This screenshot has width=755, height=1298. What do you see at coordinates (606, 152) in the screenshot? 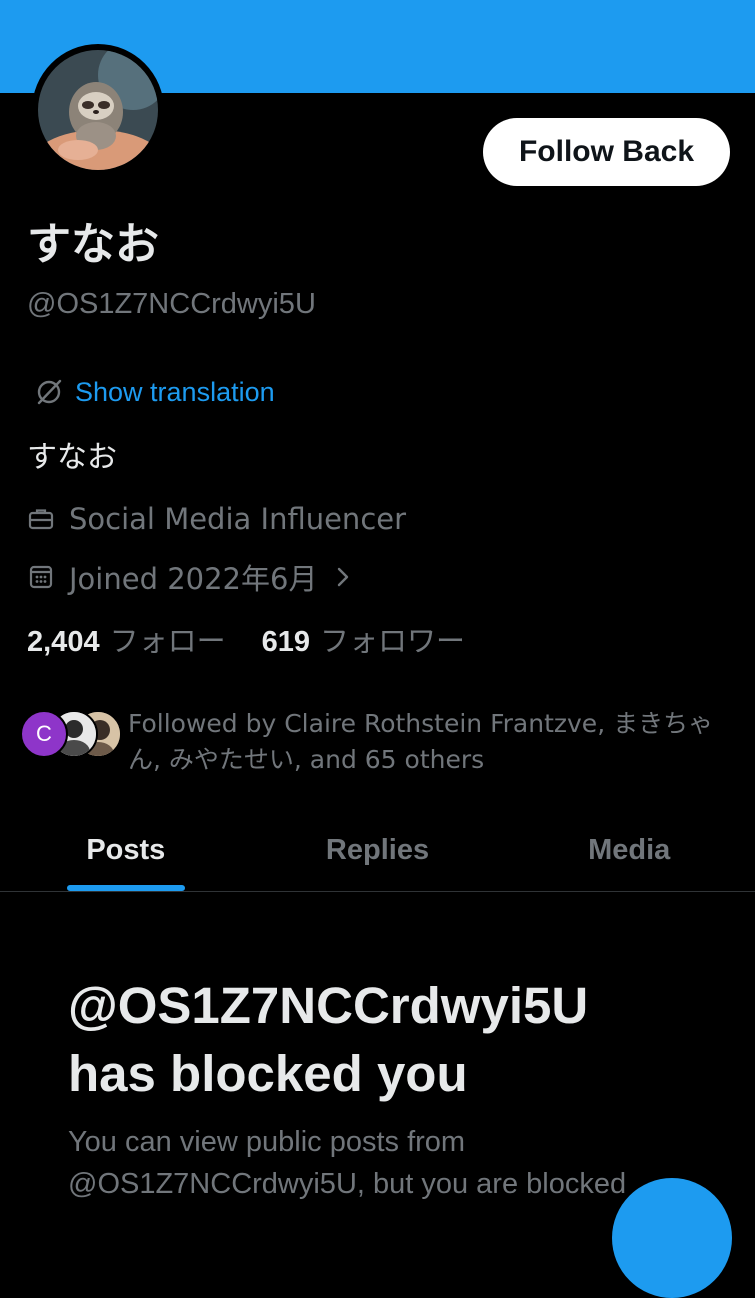
I see `follow-back-button: Follow Back` at bounding box center [606, 152].